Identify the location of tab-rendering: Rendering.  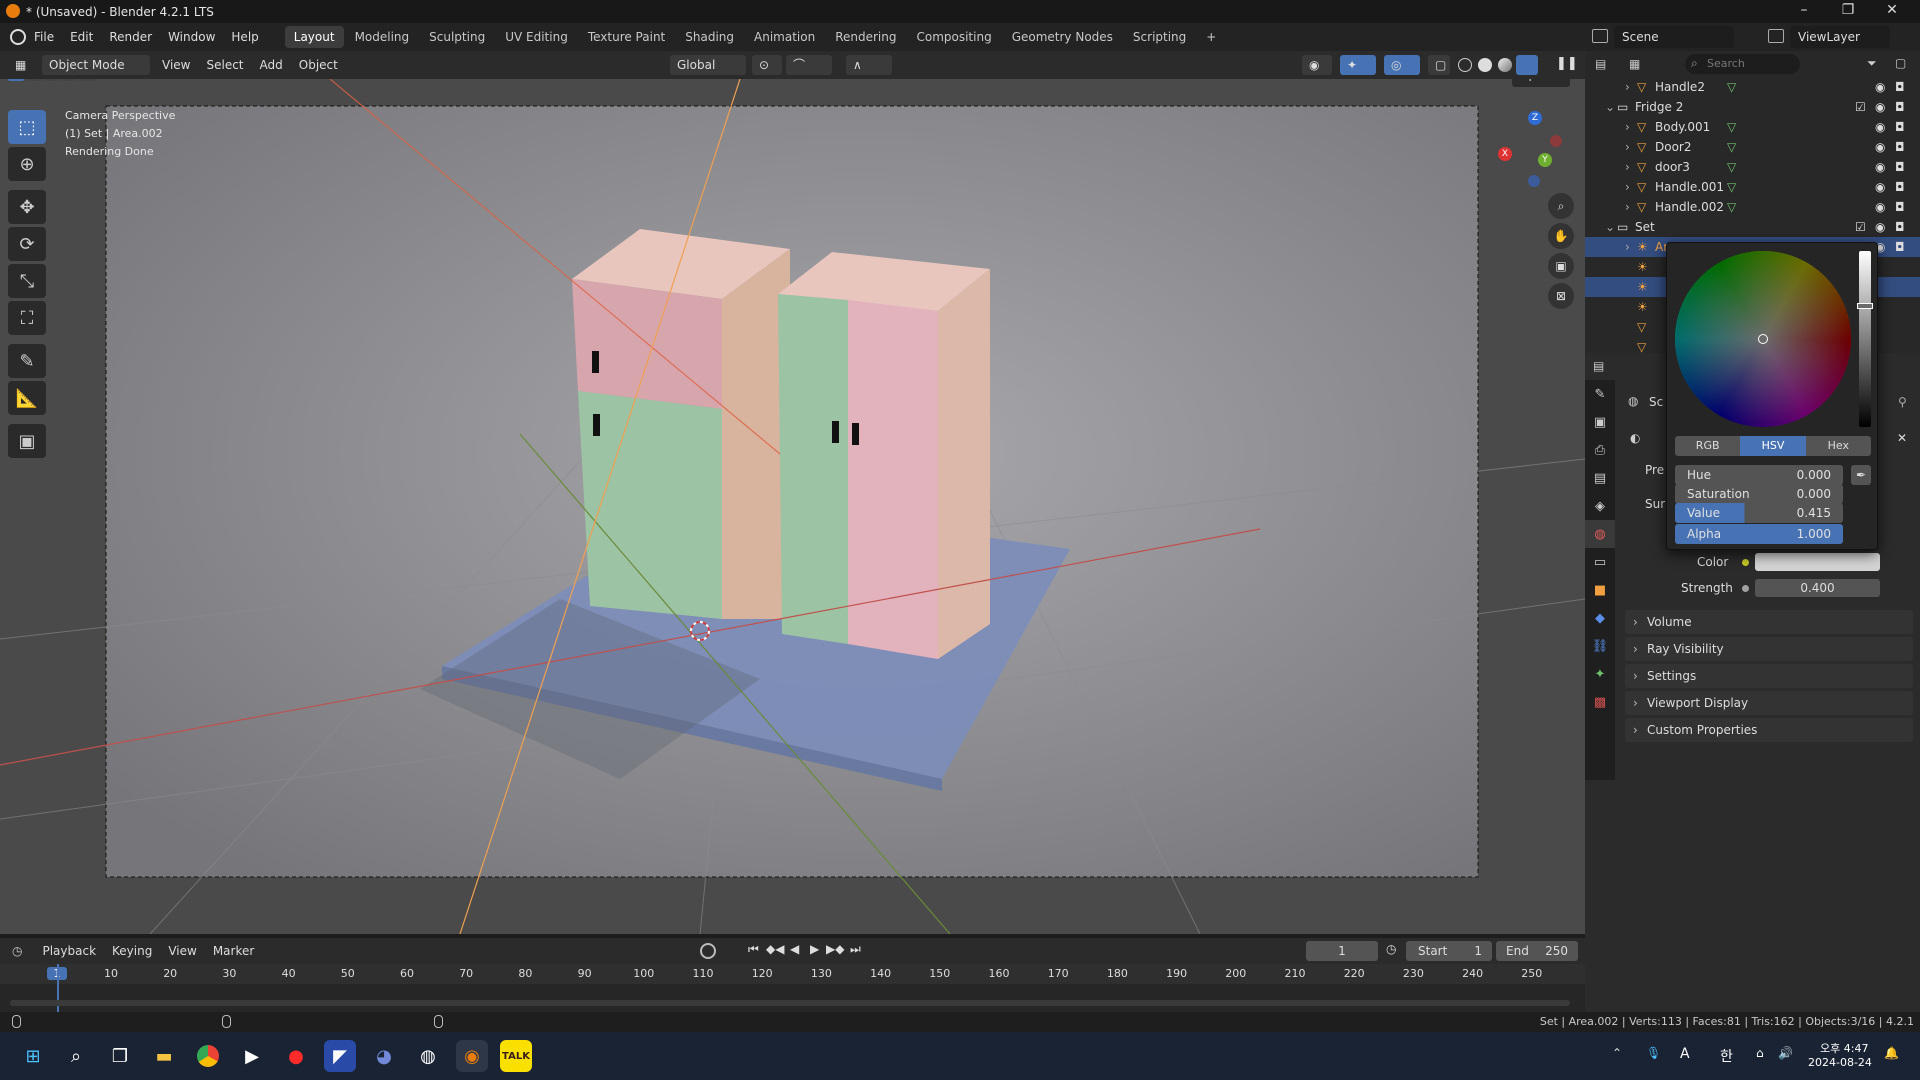
(865, 37).